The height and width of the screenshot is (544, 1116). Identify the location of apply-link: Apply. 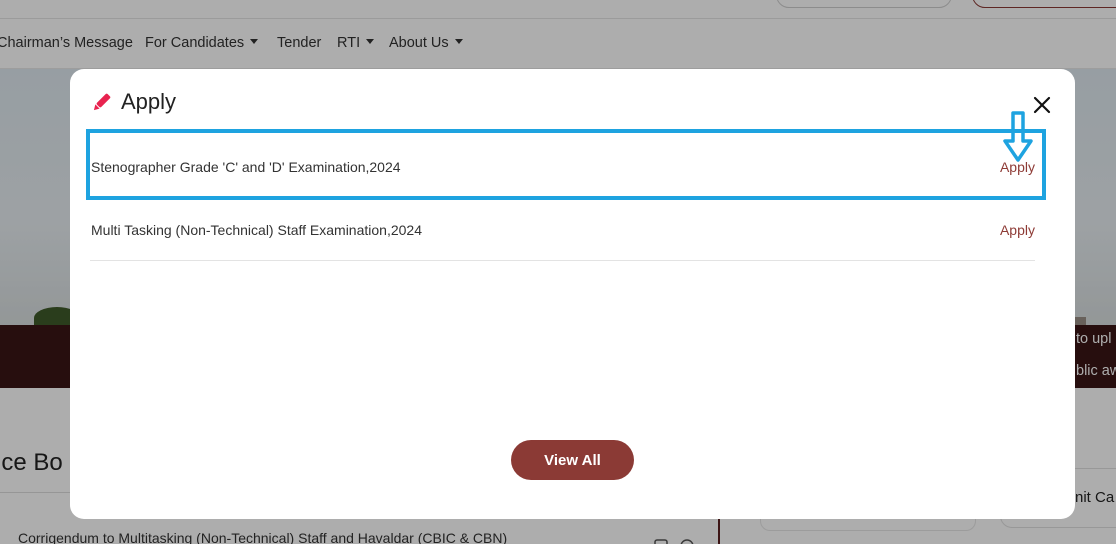
(1017, 230).